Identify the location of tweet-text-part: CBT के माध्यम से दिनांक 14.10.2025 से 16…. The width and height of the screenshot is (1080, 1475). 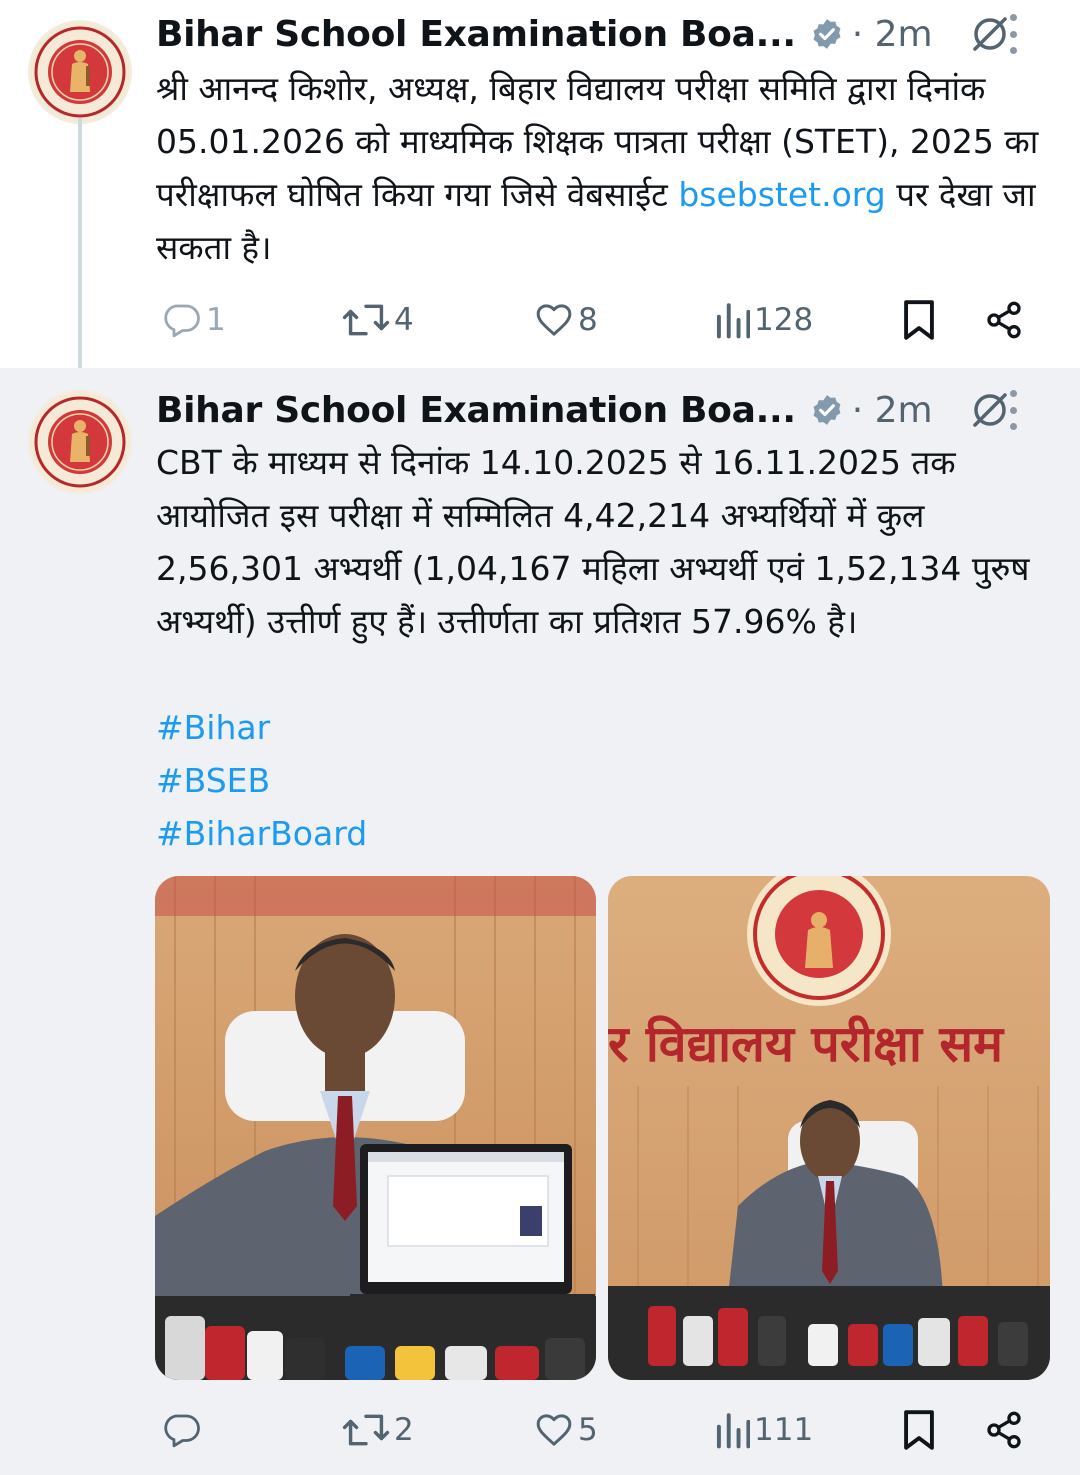
(593, 542).